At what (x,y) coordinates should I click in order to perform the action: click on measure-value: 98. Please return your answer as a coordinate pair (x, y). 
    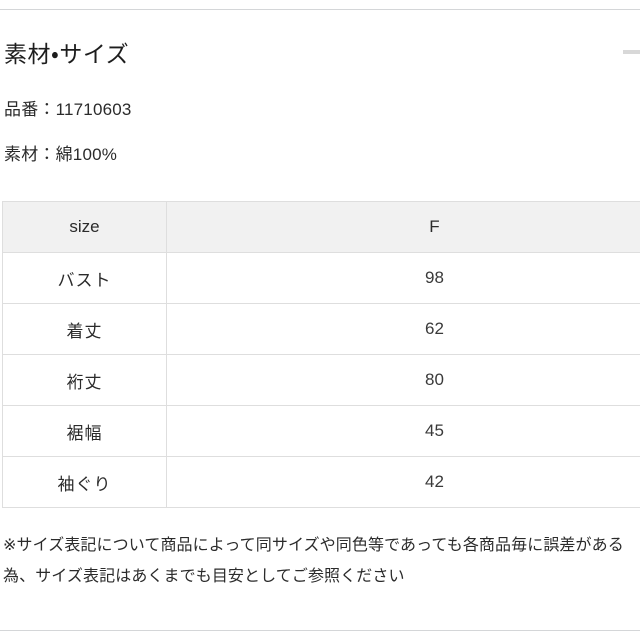
    Looking at the image, I should click on (403, 278).